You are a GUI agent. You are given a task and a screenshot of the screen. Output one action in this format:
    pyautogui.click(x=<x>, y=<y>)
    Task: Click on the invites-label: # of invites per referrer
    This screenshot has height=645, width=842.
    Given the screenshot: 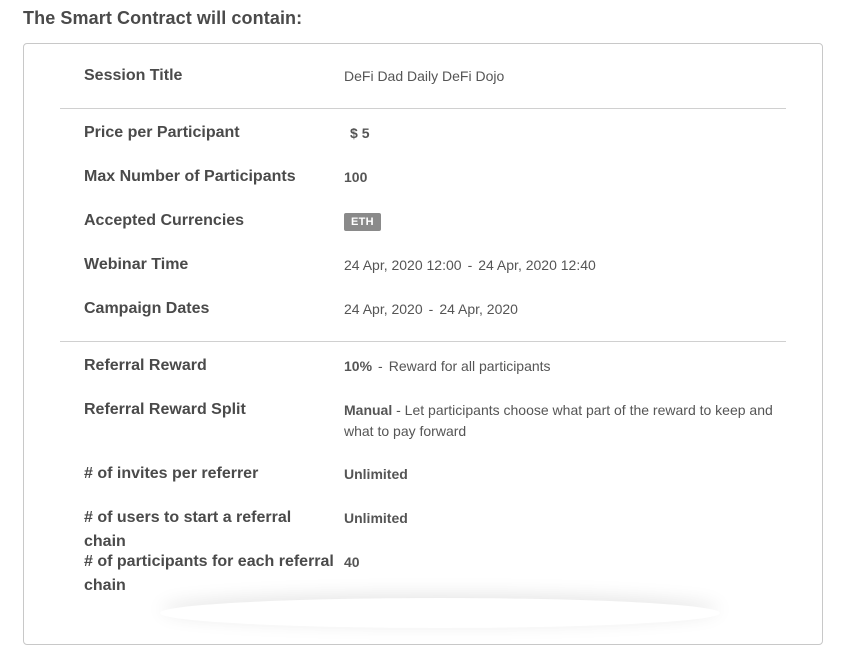 What is the action you would take?
    pyautogui.click(x=171, y=473)
    